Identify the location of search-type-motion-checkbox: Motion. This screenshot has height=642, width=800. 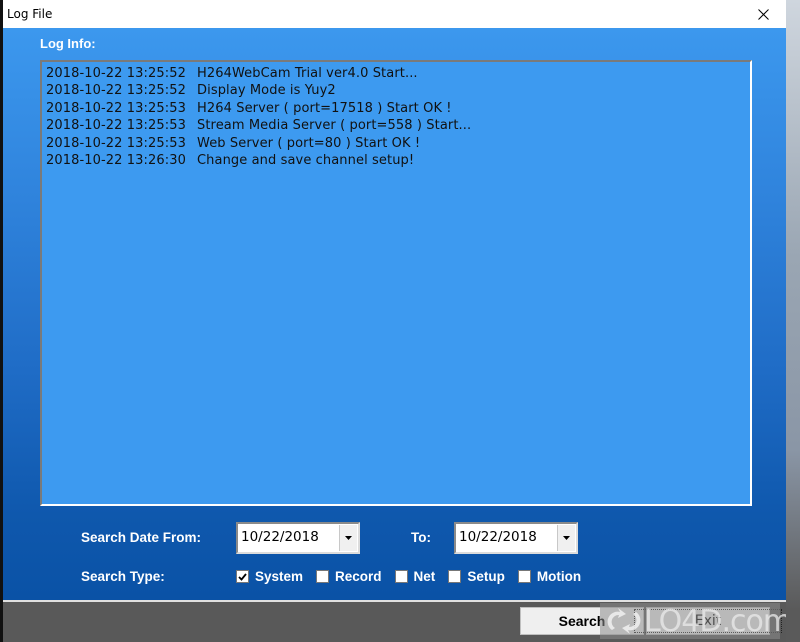
(549, 576).